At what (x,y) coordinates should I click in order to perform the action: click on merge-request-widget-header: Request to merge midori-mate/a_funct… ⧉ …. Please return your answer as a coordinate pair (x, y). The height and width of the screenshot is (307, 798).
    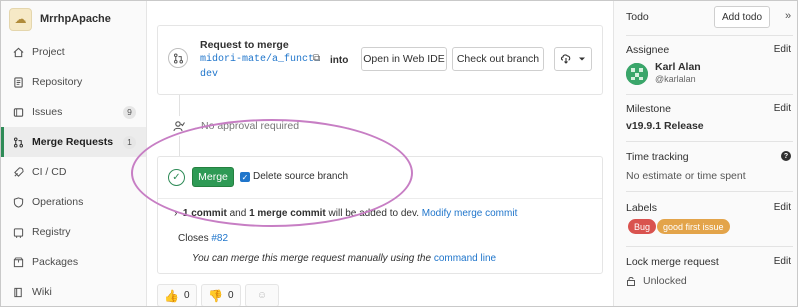
    Looking at the image, I should click on (380, 60).